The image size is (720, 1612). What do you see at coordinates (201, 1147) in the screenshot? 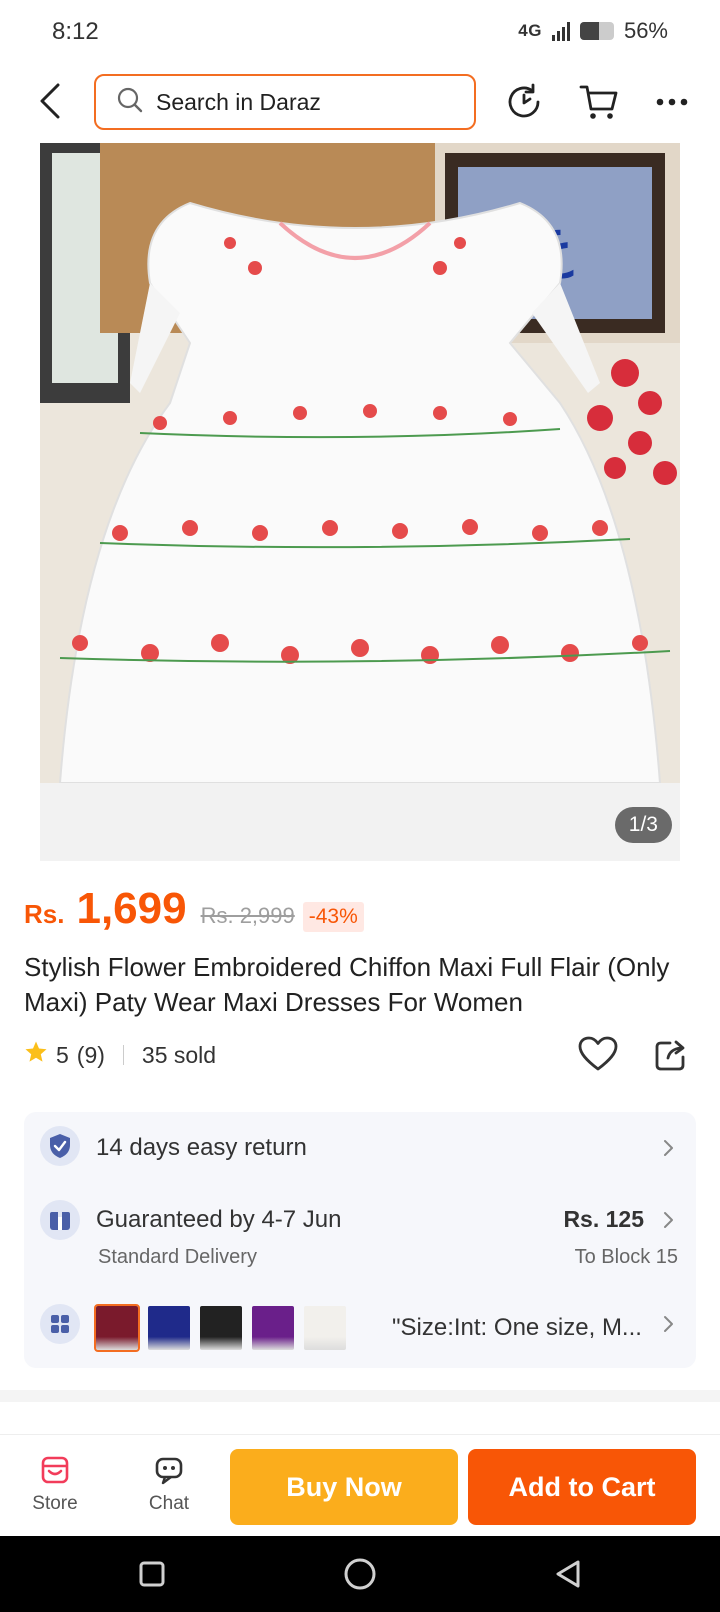
I see `return-text: 14 days easy return` at bounding box center [201, 1147].